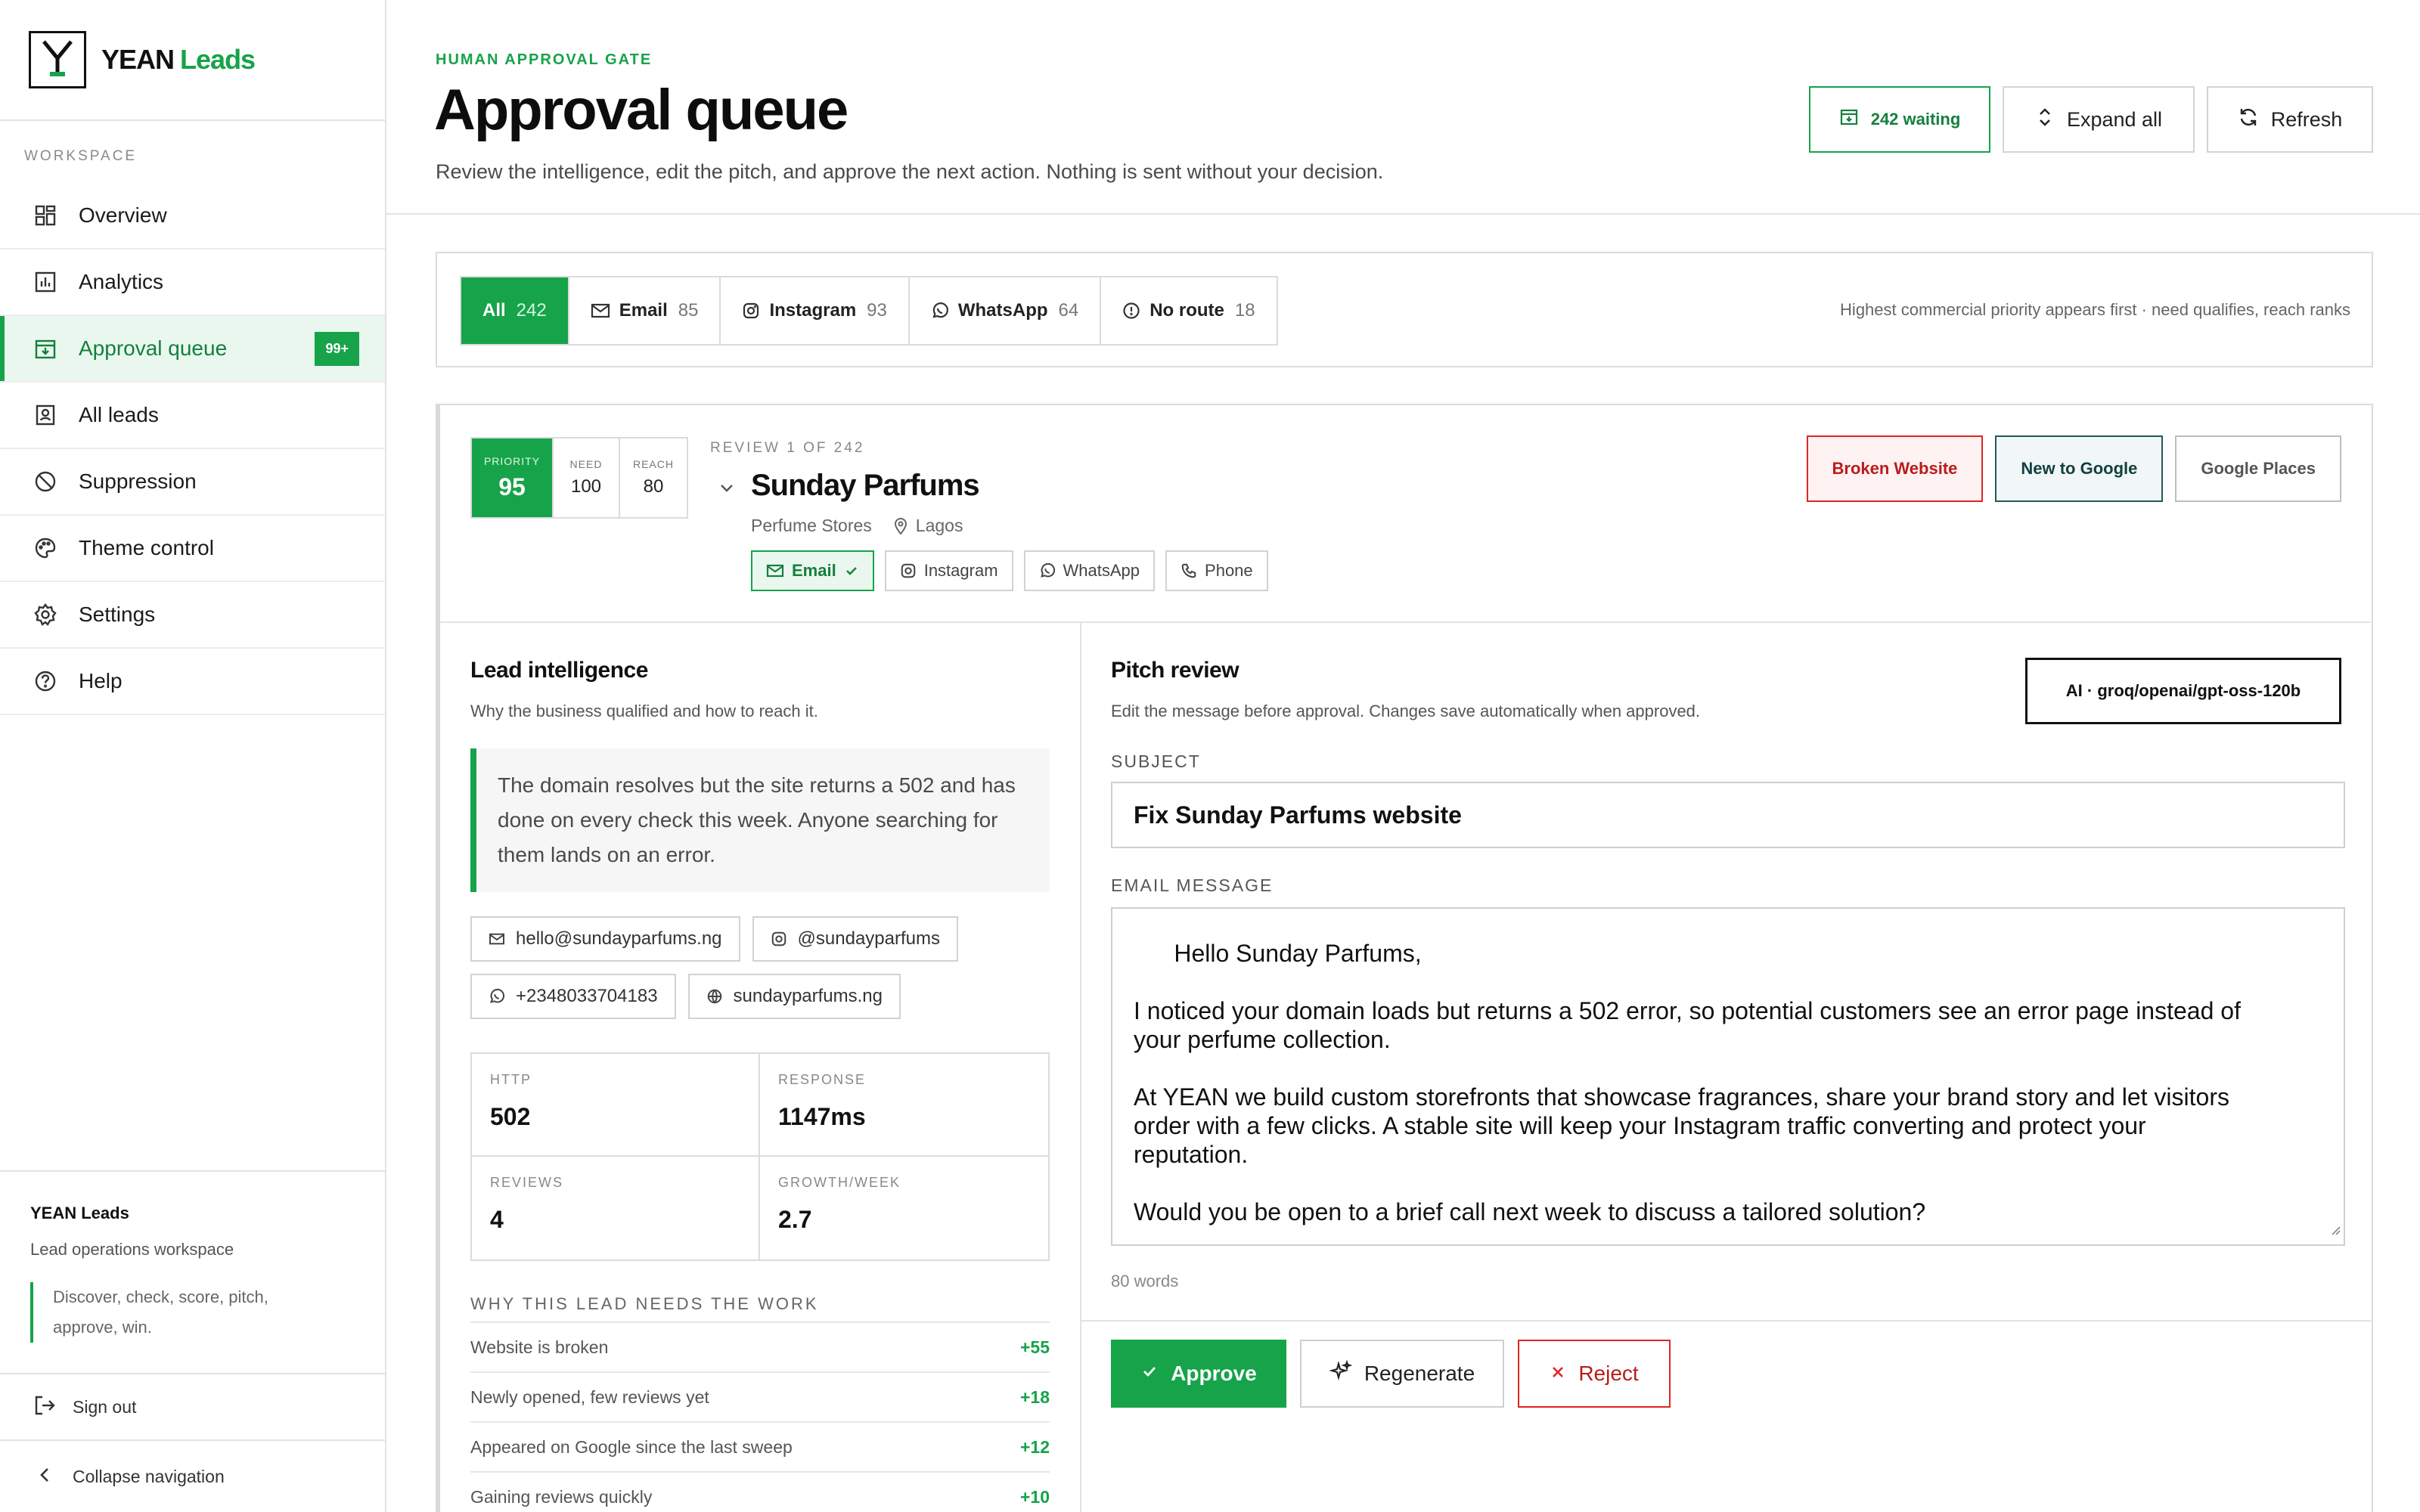  What do you see at coordinates (1899, 119) in the screenshot?
I see `waiting-count-button: 242 waiting` at bounding box center [1899, 119].